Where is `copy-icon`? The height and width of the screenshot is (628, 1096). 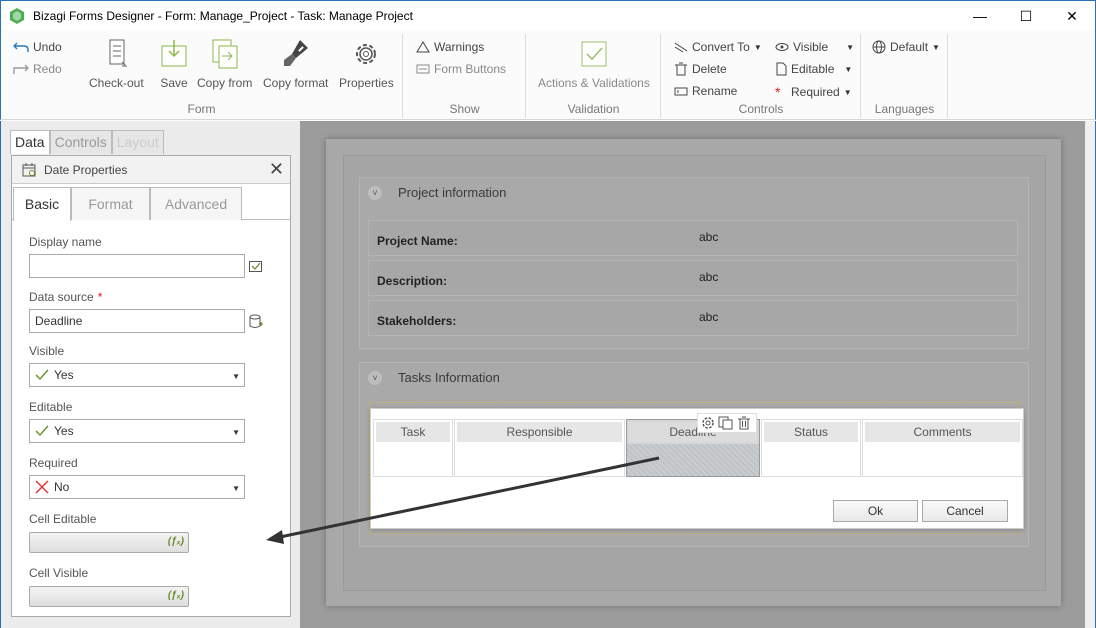
copy-icon is located at coordinates (726, 423).